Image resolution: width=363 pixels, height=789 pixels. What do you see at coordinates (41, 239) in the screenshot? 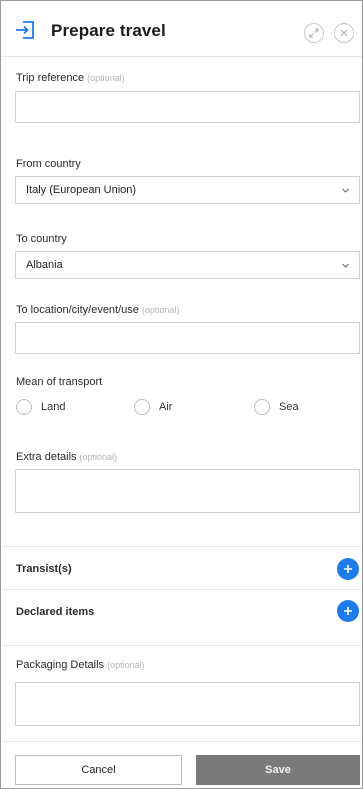
I see `to-country-label: To country` at bounding box center [41, 239].